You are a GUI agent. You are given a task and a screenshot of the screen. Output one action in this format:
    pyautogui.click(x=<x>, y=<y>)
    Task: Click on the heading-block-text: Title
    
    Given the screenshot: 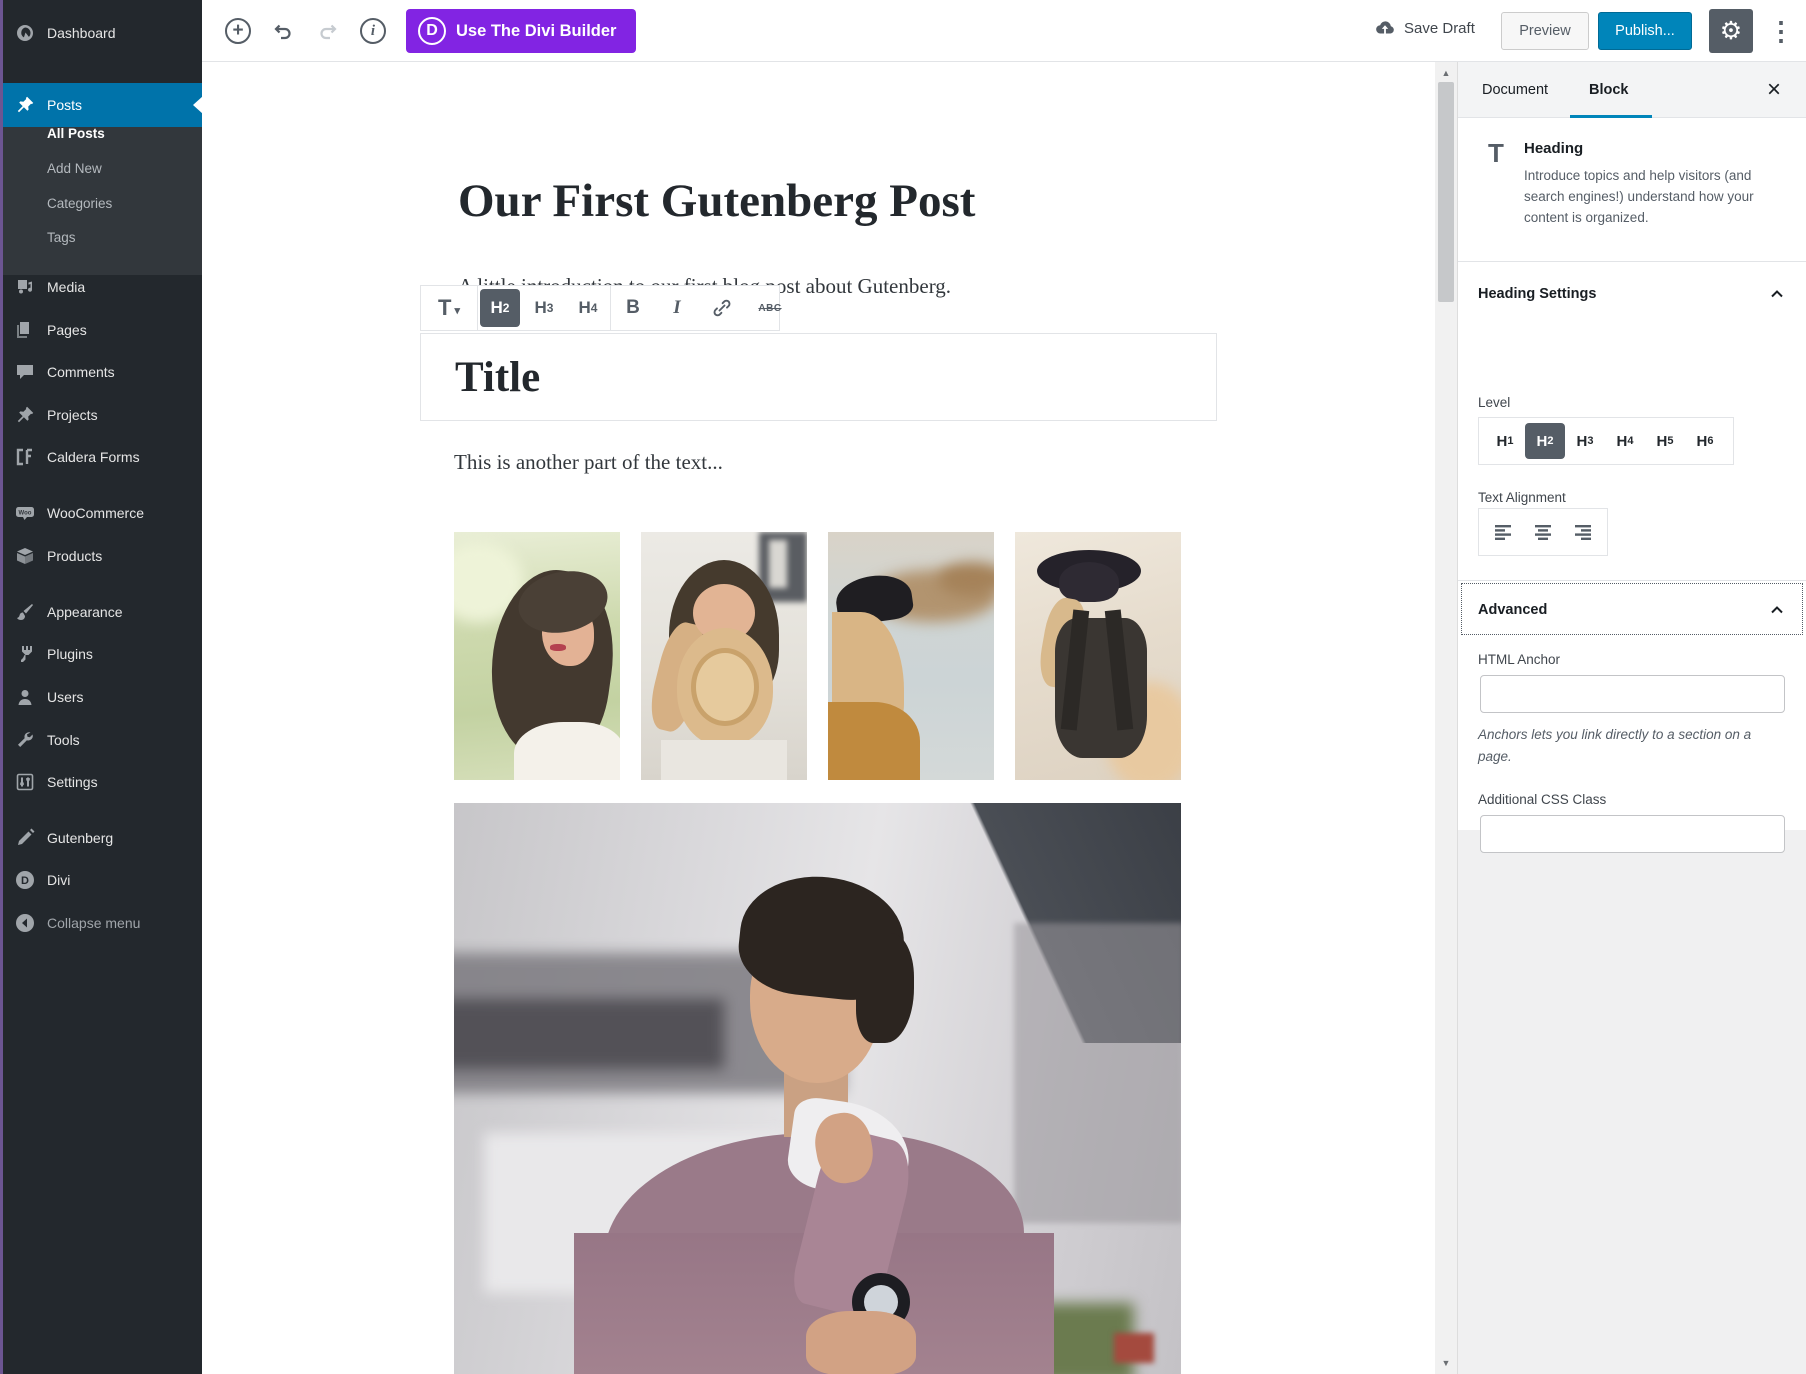 What is the action you would take?
    pyautogui.click(x=497, y=377)
    